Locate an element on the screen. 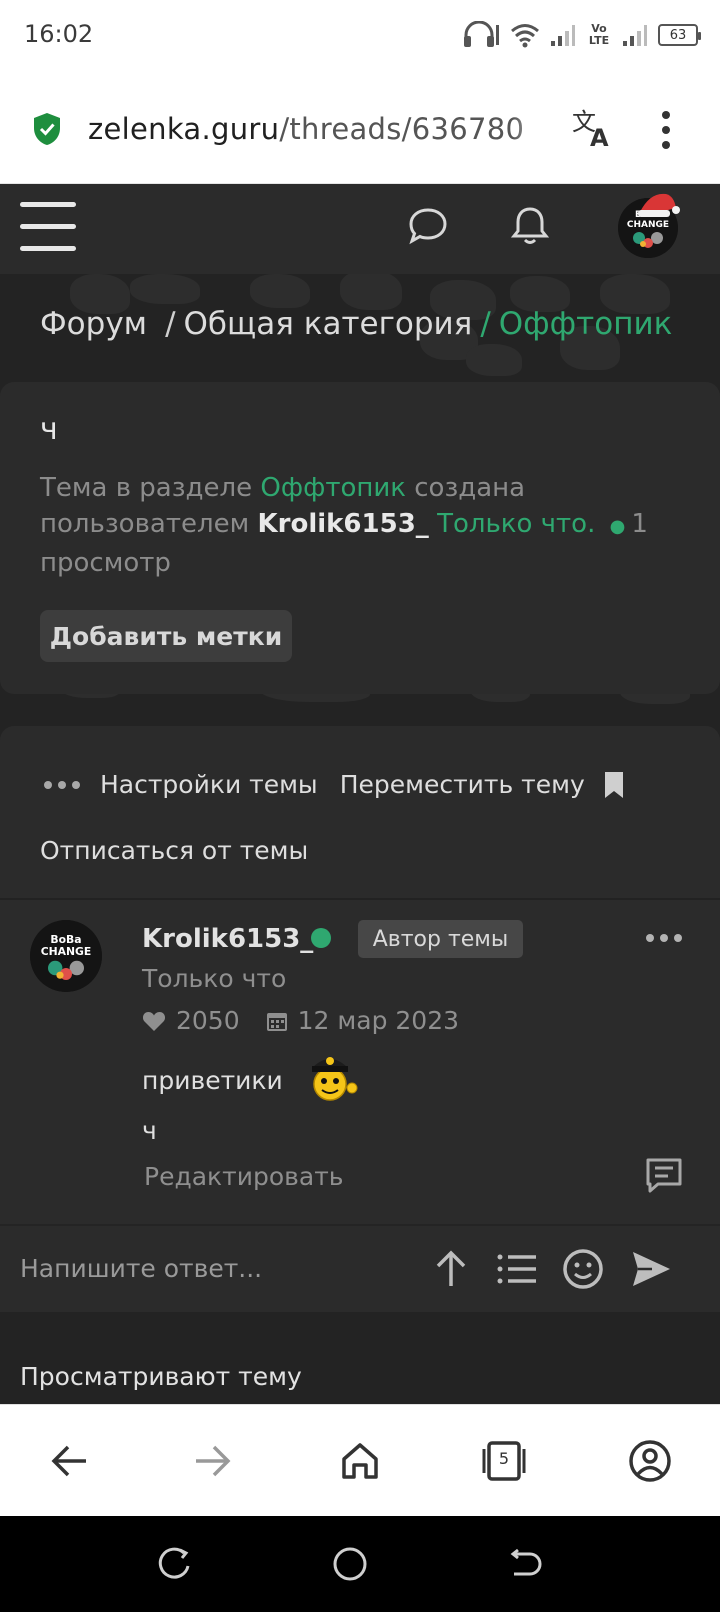 This screenshot has width=720, height=1612. unsubscribe-link: Отписаться от темы is located at coordinates (174, 850).